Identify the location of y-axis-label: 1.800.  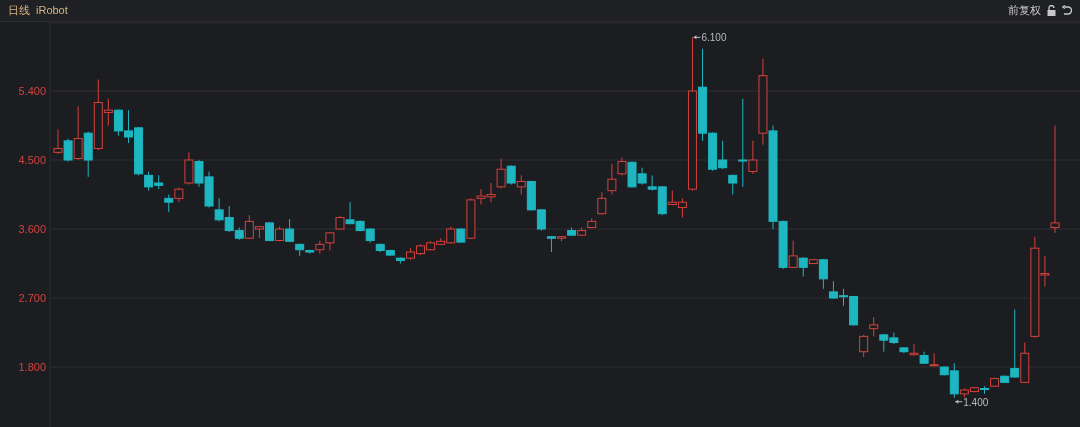
(32, 367).